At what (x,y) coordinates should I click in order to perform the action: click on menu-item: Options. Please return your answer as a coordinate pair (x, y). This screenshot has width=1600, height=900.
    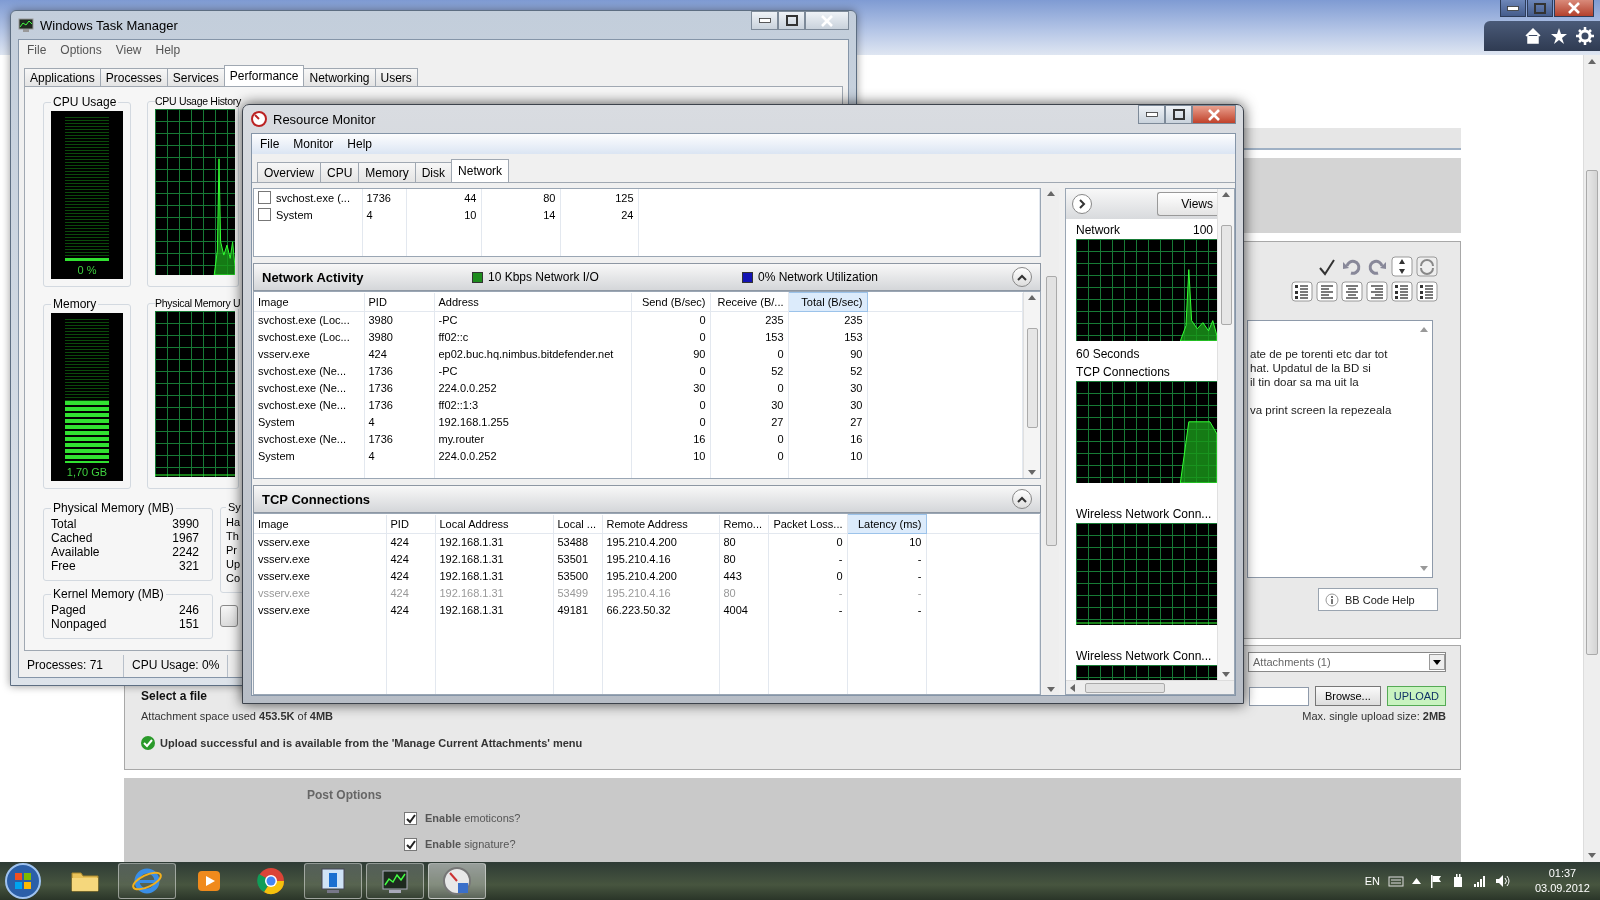
    Looking at the image, I should click on (81, 50).